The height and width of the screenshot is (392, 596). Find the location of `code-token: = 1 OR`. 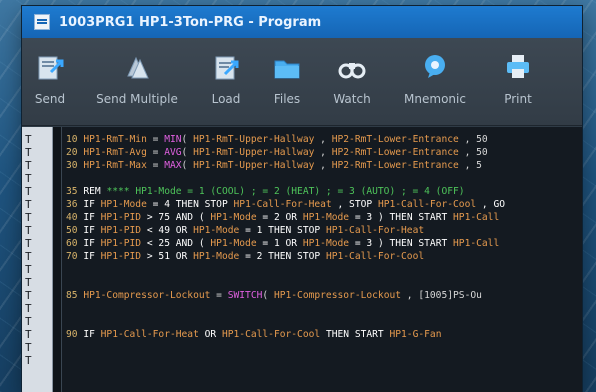

code-token: = 1 OR is located at coordinates (279, 243).